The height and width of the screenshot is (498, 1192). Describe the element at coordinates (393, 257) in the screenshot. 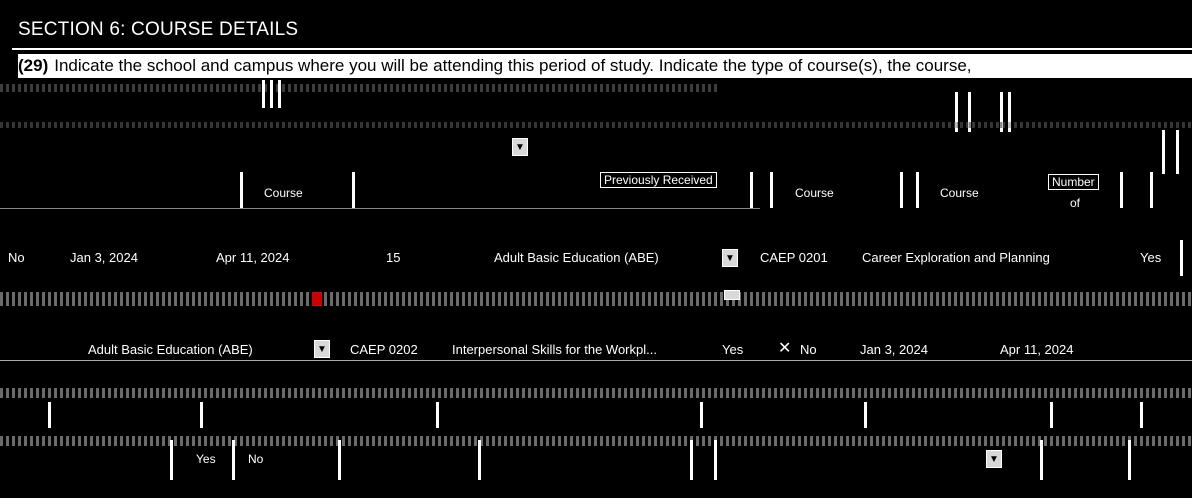

I see `row1-hours: 15` at that location.